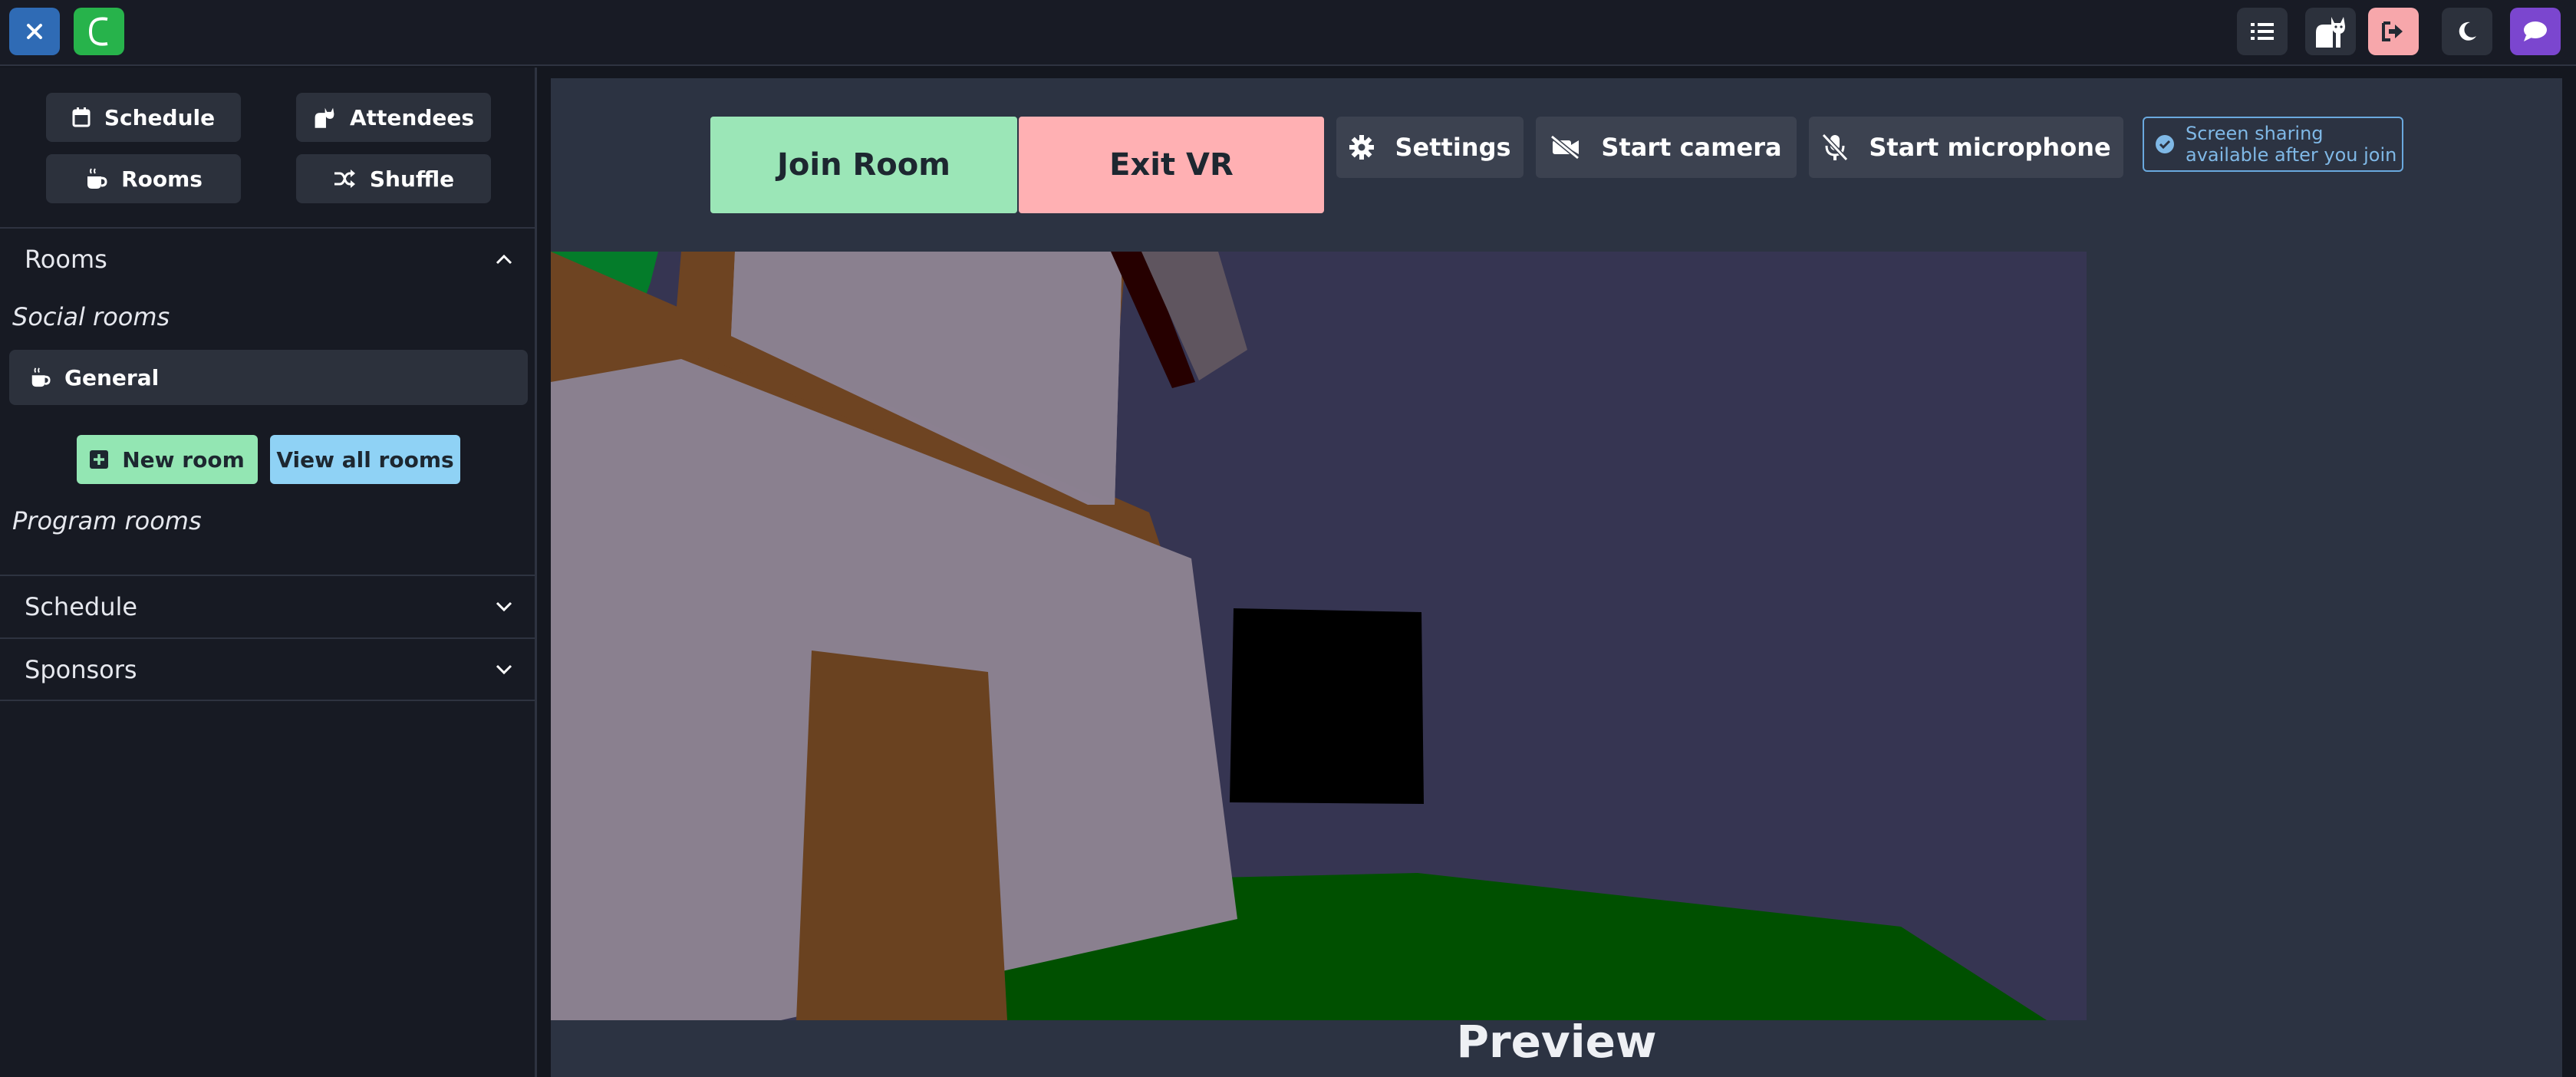  Describe the element at coordinates (268, 607) in the screenshot. I see `schedule-section-toggle: Schedule` at that location.